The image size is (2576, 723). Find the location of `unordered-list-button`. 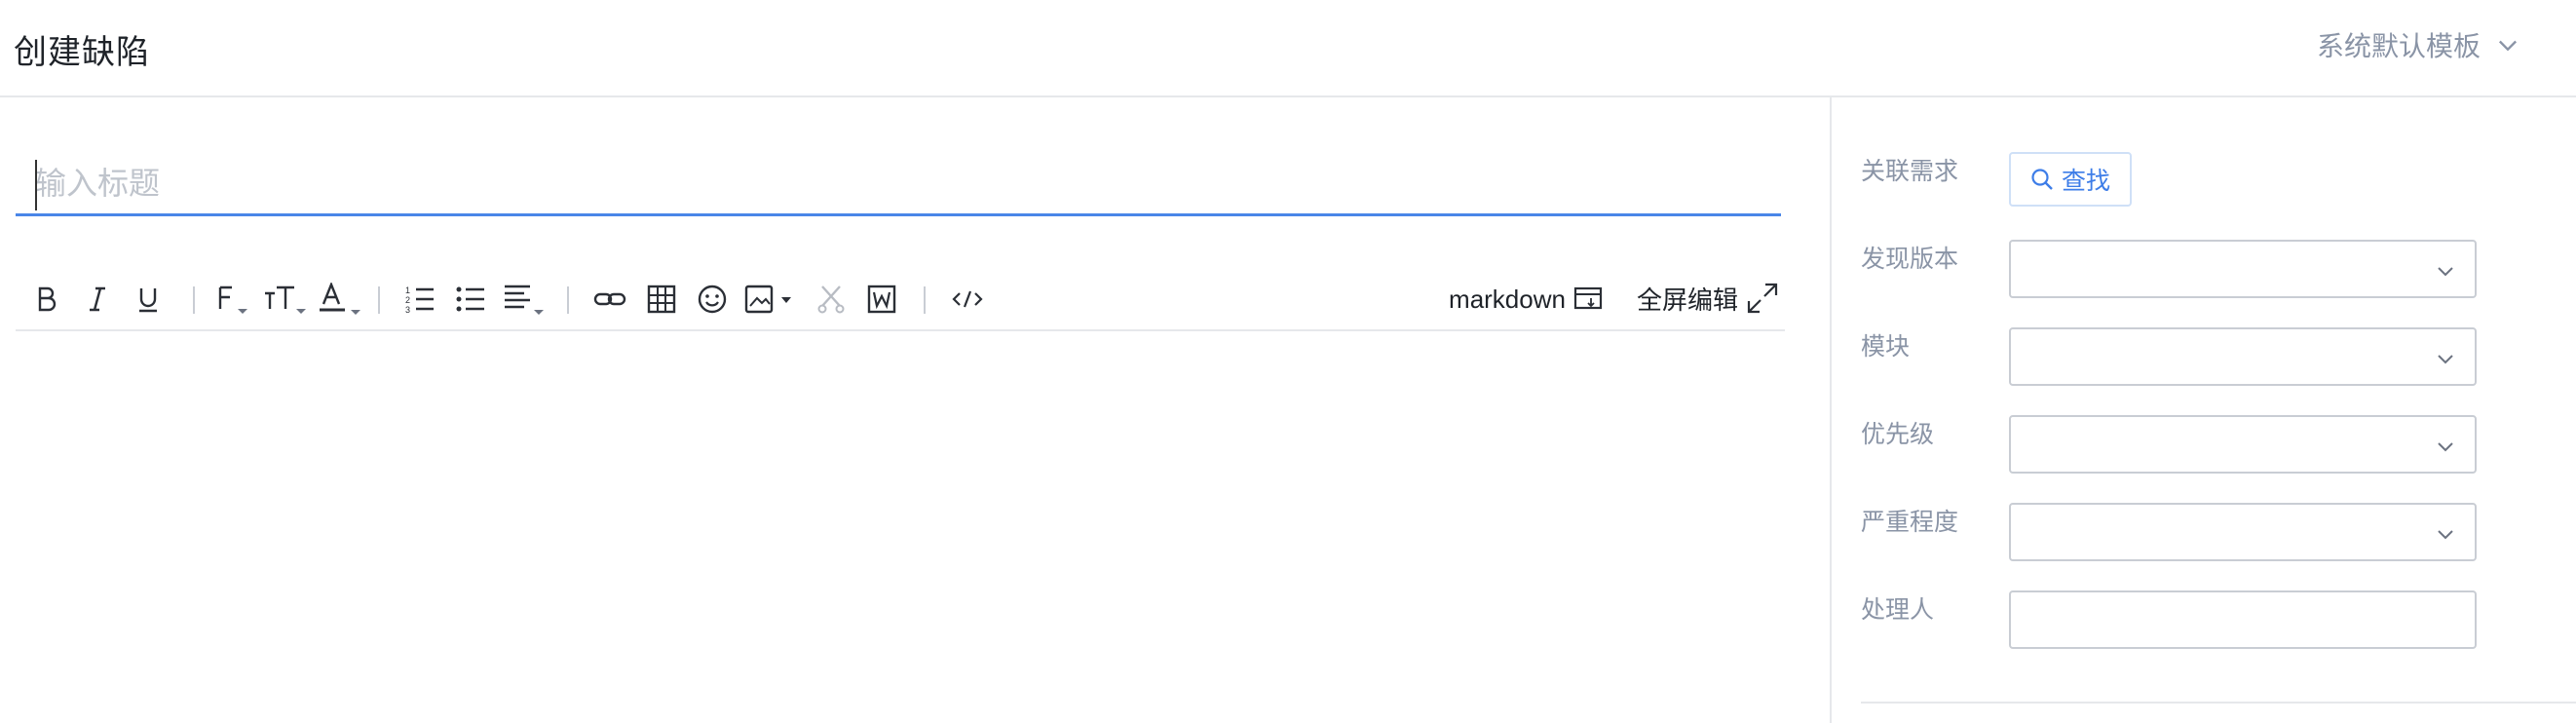

unordered-list-button is located at coordinates (470, 299).